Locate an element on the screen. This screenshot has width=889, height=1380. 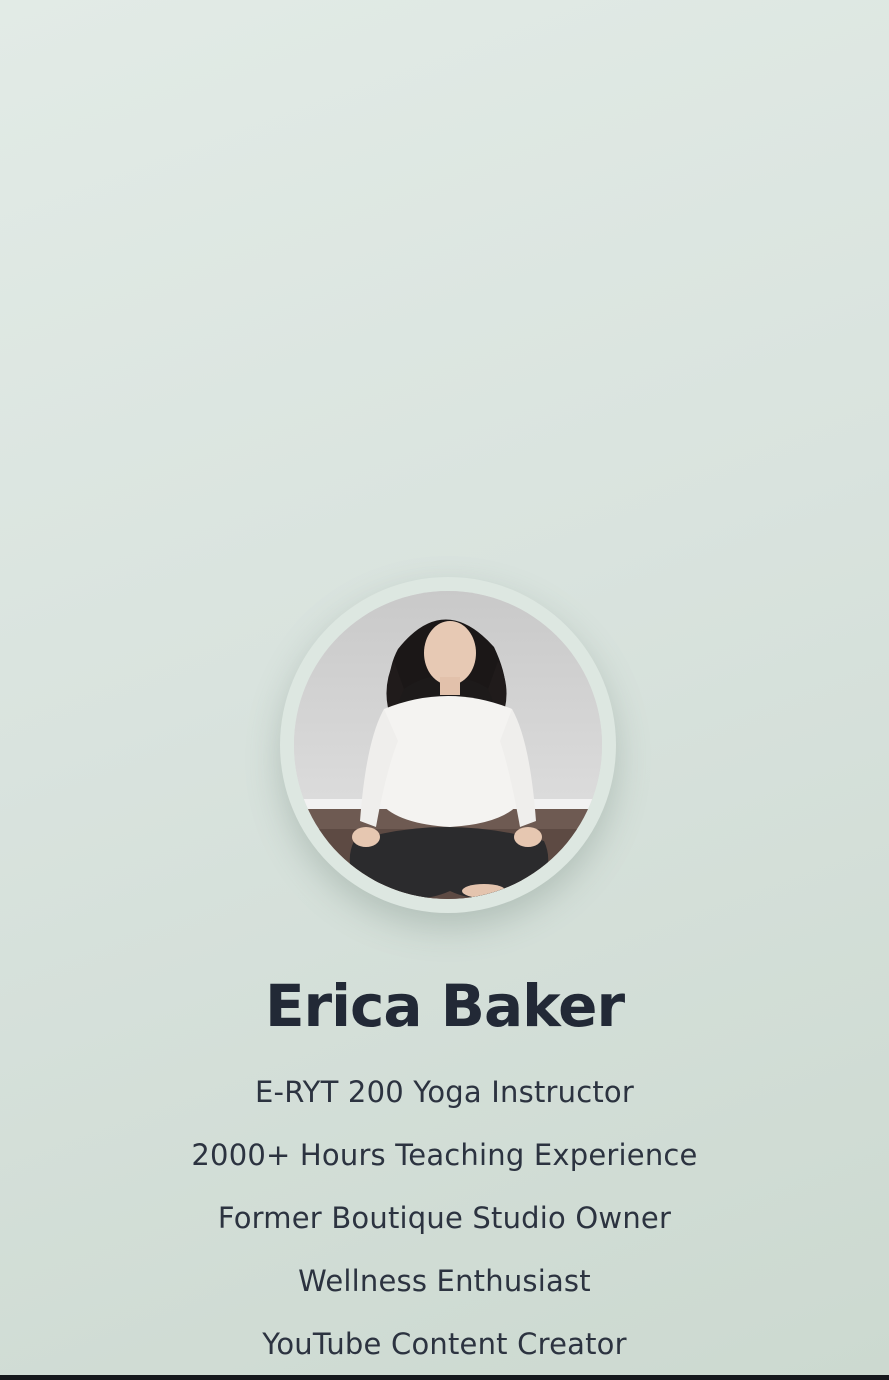
avatar is located at coordinates (448, 745).